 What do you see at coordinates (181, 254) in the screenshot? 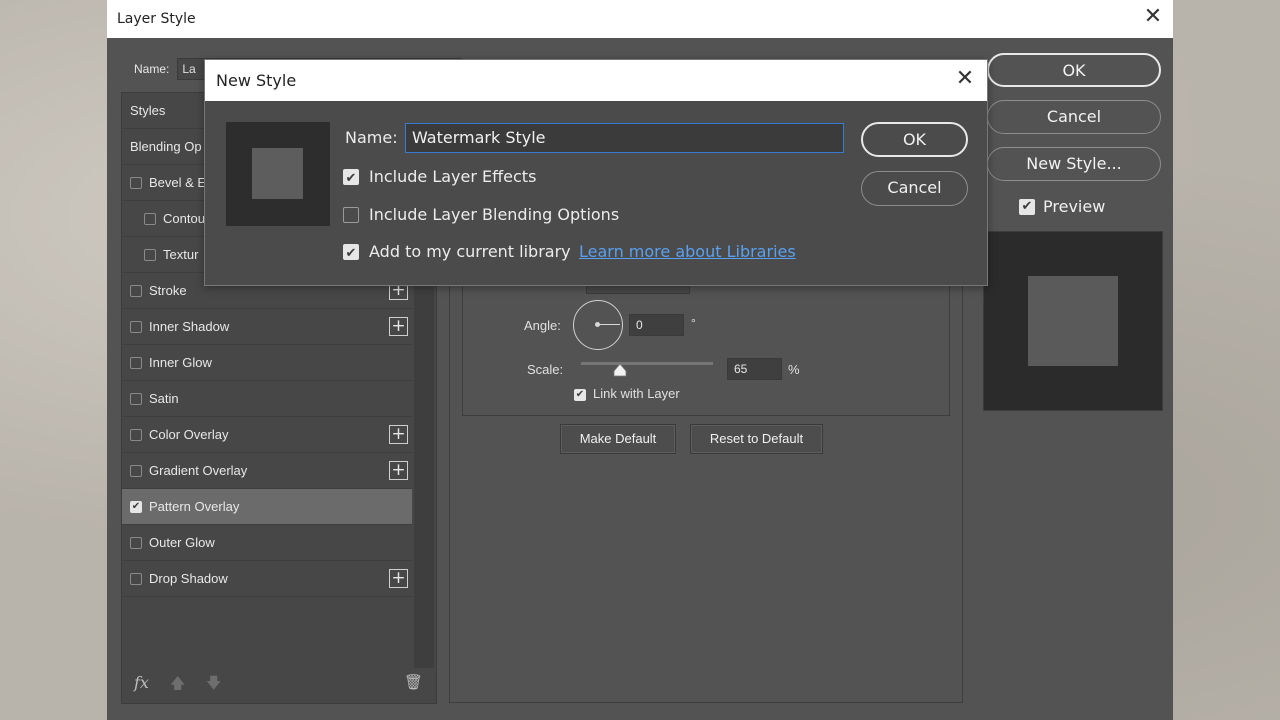
I see `style-item-label: Textur` at bounding box center [181, 254].